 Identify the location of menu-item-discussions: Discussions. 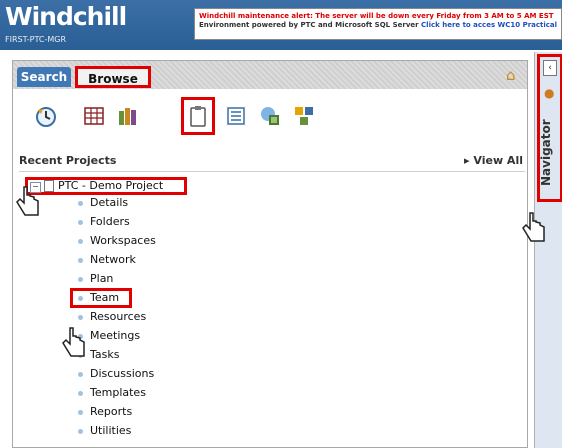
(116, 374).